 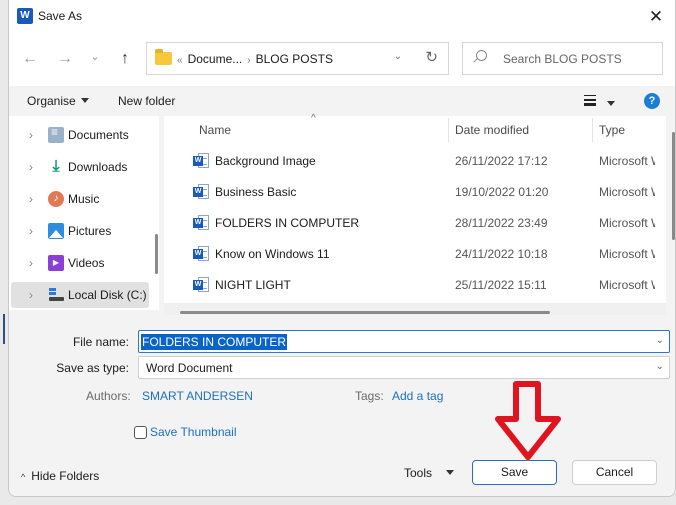 What do you see at coordinates (56, 199) in the screenshot?
I see `music-icon: ♪` at bounding box center [56, 199].